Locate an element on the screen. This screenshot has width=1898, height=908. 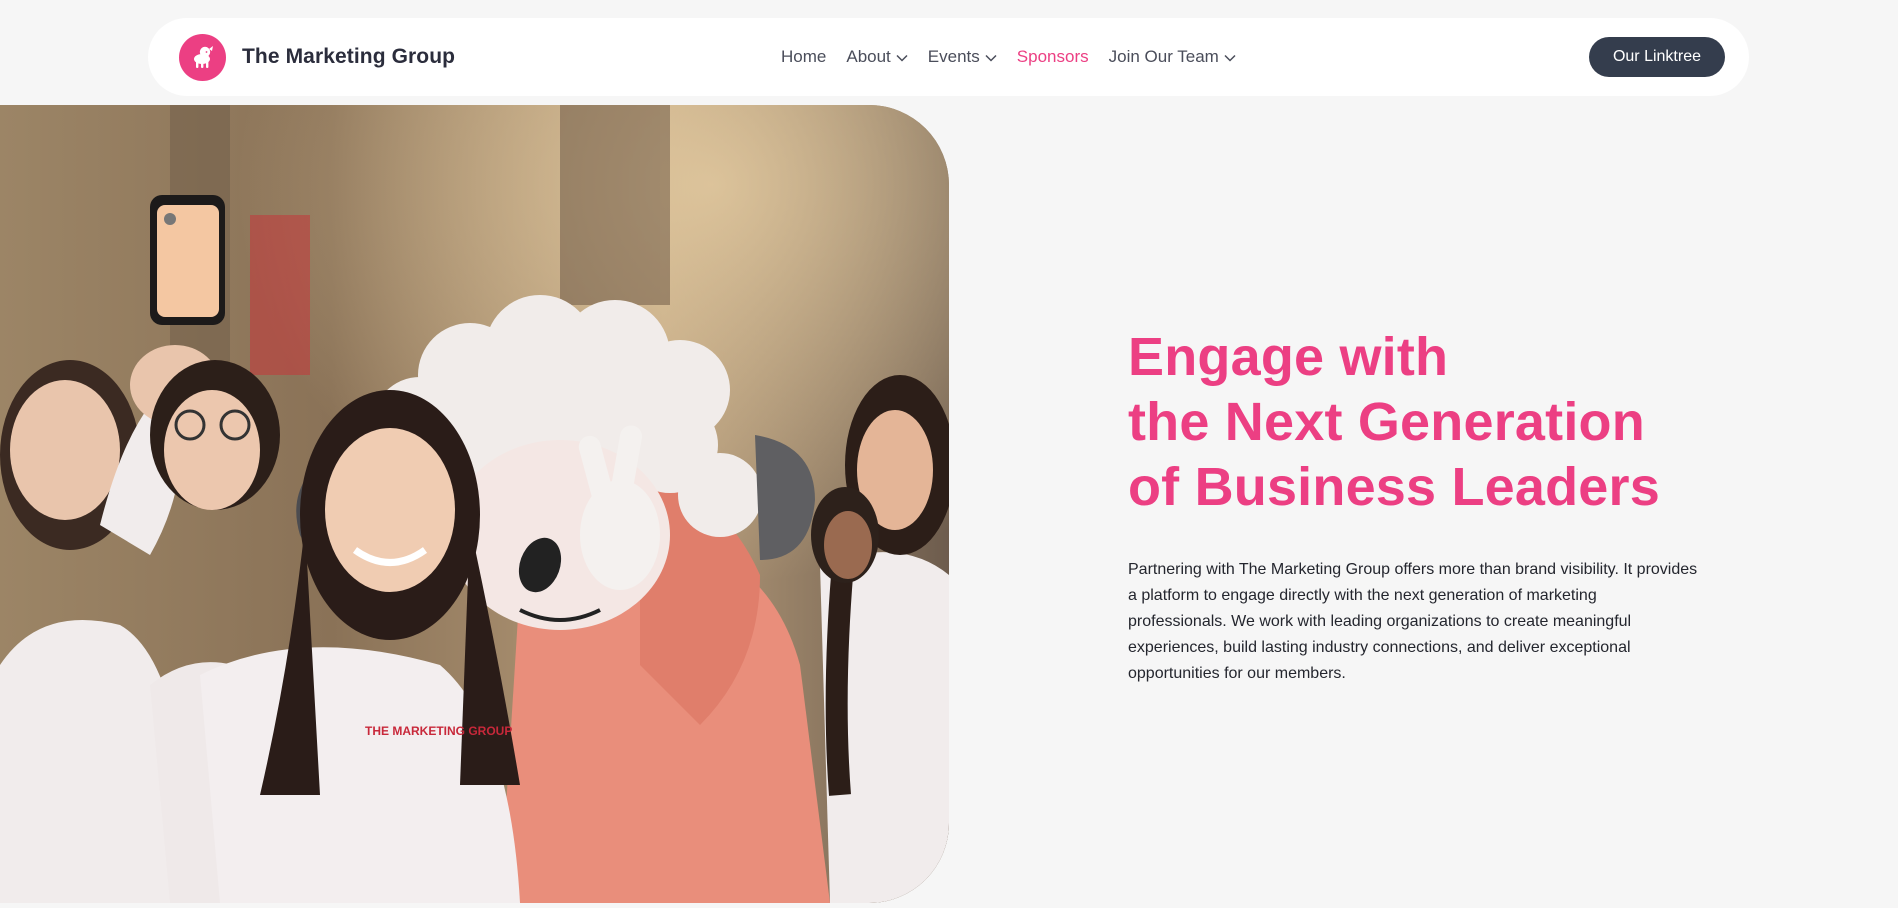
nav-item-label: Join Our Team is located at coordinates (1163, 56).